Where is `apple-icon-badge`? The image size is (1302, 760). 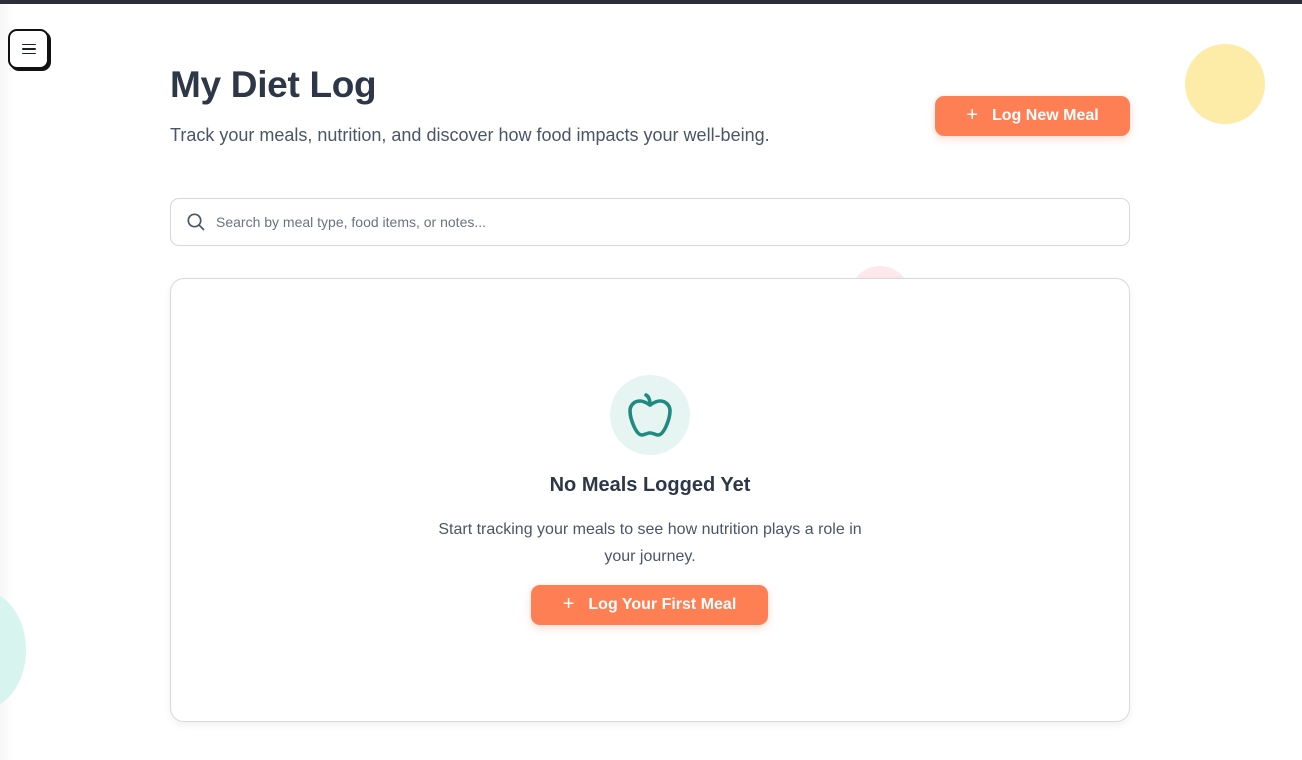
apple-icon-badge is located at coordinates (650, 415).